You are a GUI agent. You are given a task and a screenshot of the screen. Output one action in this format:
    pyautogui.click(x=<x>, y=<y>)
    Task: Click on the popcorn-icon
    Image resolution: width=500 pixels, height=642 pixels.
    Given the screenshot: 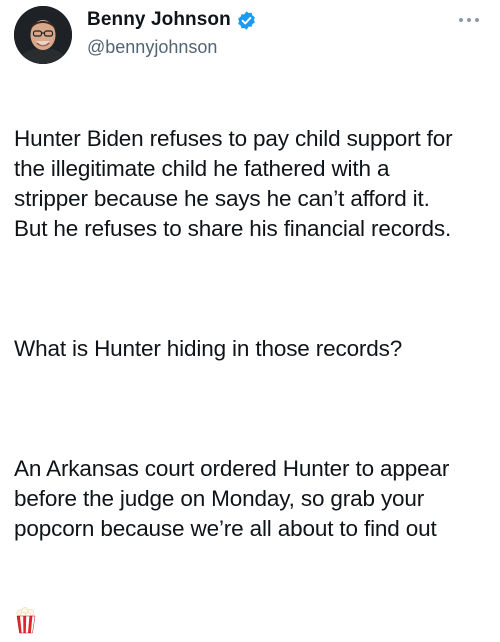 What is the action you would take?
    pyautogui.click(x=26, y=605)
    